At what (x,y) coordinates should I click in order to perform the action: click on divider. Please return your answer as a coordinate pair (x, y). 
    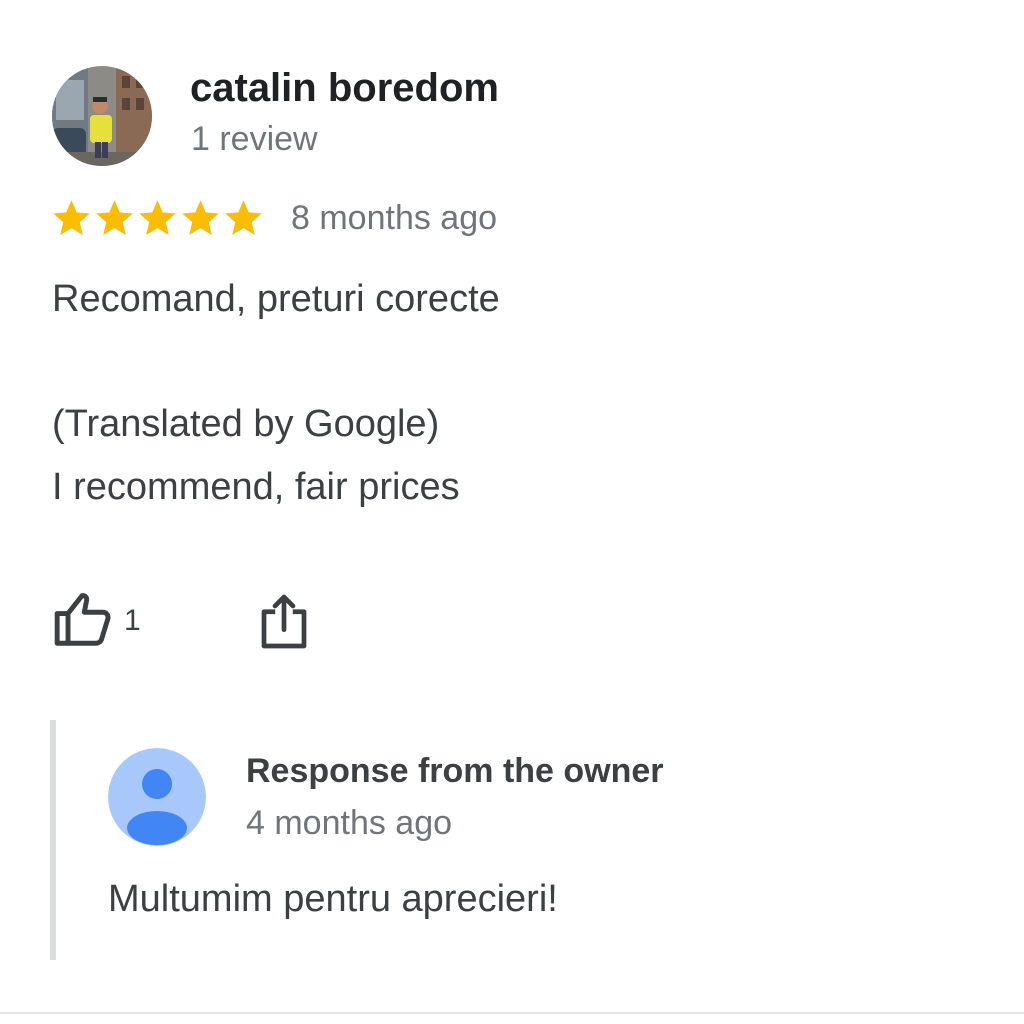
    Looking at the image, I should click on (512, 1013).